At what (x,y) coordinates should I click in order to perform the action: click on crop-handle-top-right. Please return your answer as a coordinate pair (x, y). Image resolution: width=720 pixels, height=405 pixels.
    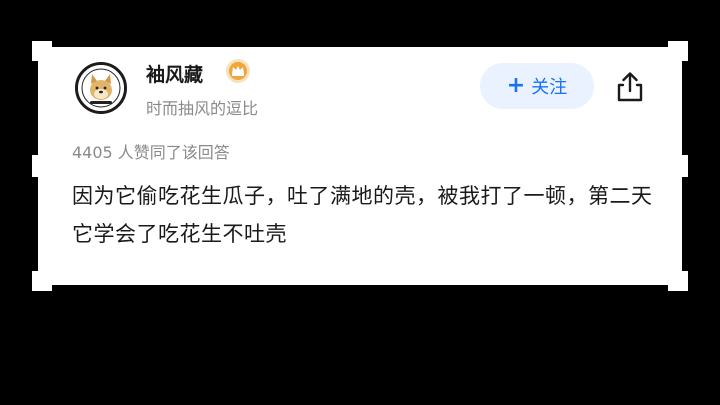
    Looking at the image, I should click on (678, 51).